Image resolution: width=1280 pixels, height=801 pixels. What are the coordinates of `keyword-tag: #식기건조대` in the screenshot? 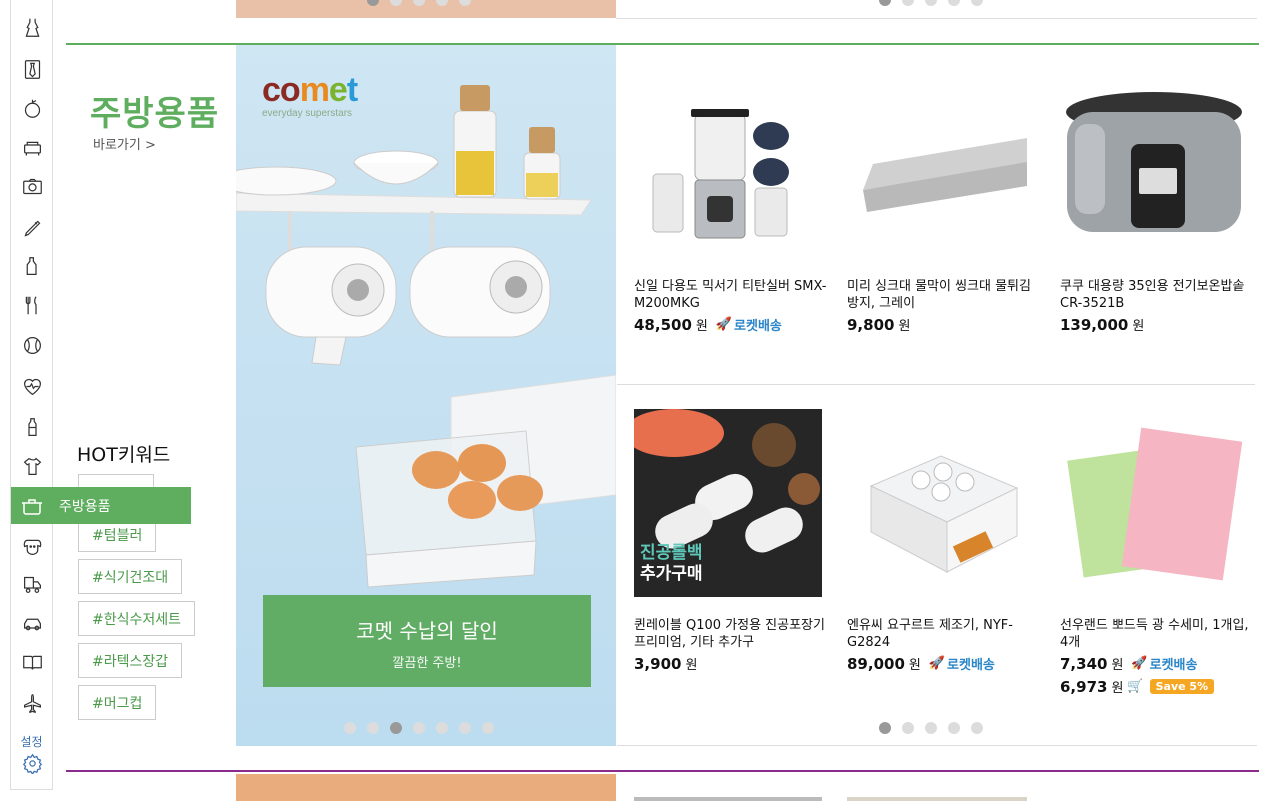 It's located at (130, 576).